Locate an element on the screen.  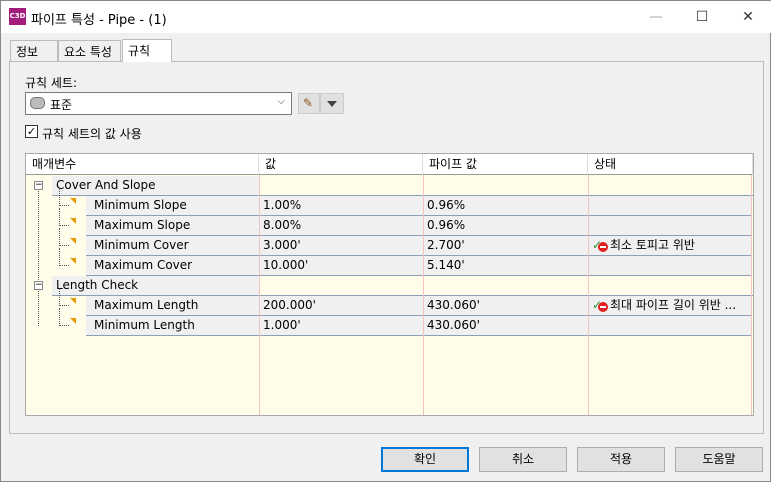
status-cell: ✓ 최소 토피고 위반 is located at coordinates (669, 246).